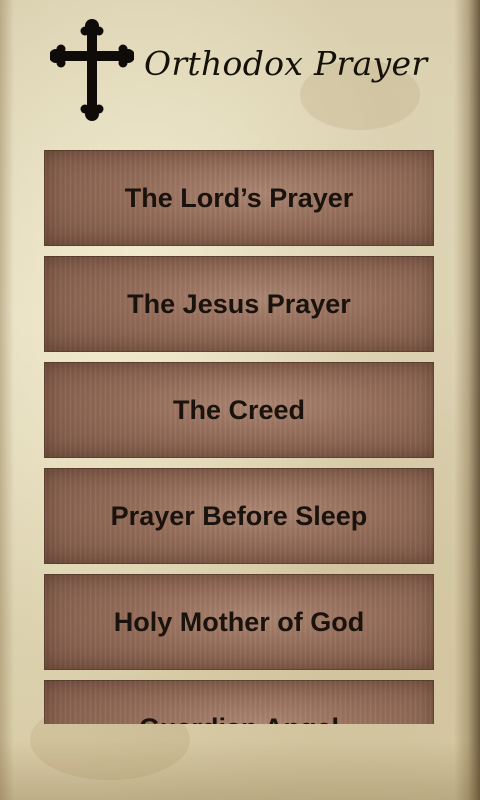 The height and width of the screenshot is (800, 480). I want to click on prayer-item-label: The Lord’s Prayer, so click(239, 197).